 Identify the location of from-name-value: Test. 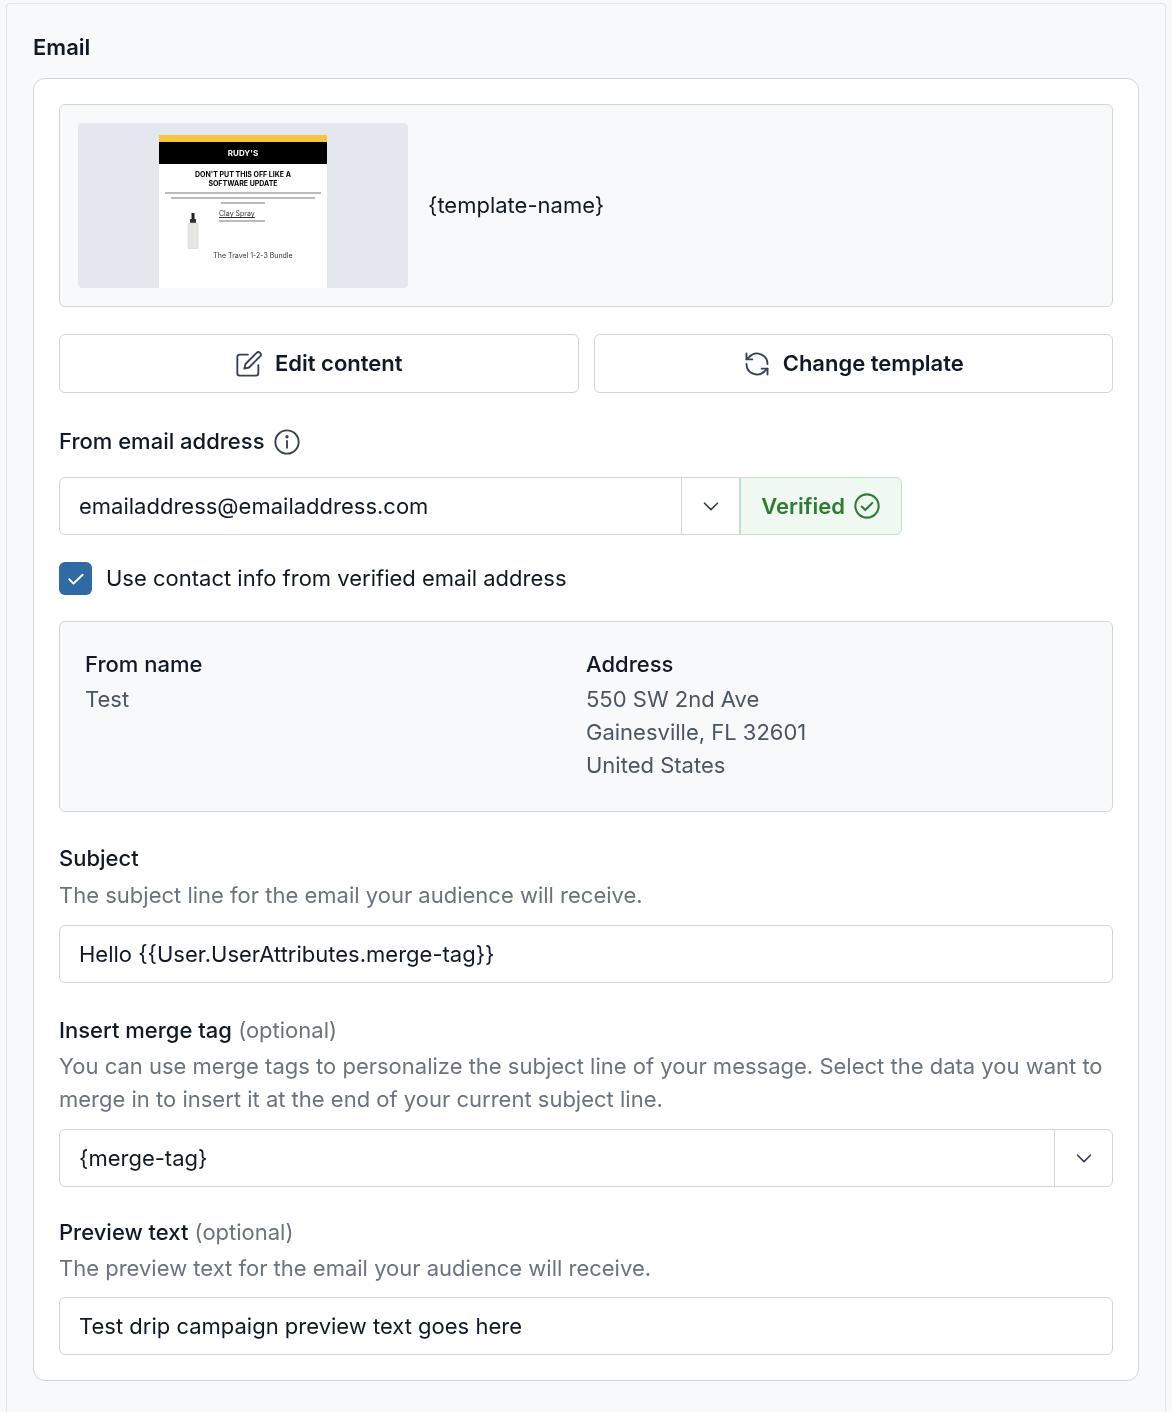
(108, 699).